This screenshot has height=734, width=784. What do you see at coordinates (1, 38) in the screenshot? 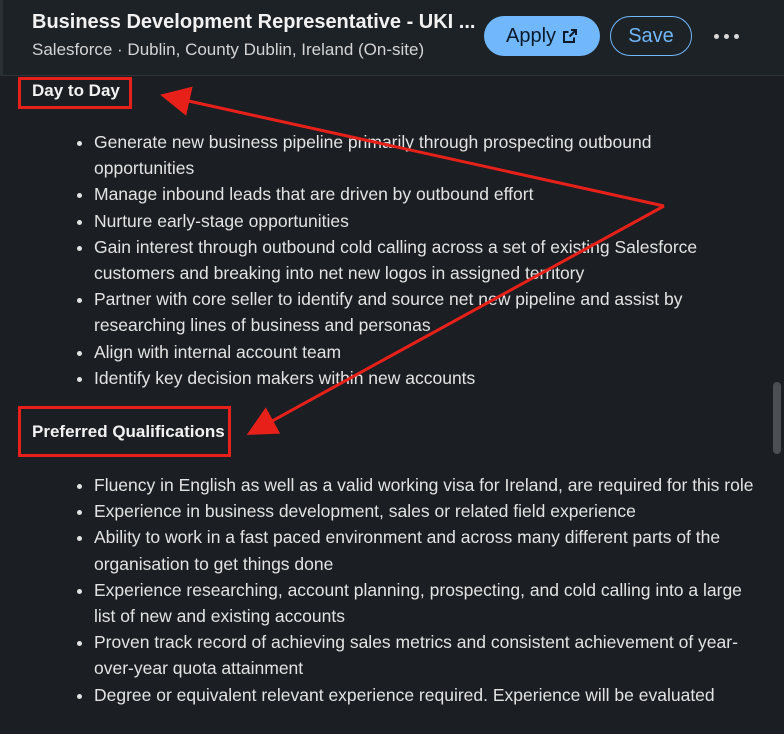
I see `header-divider` at bounding box center [1, 38].